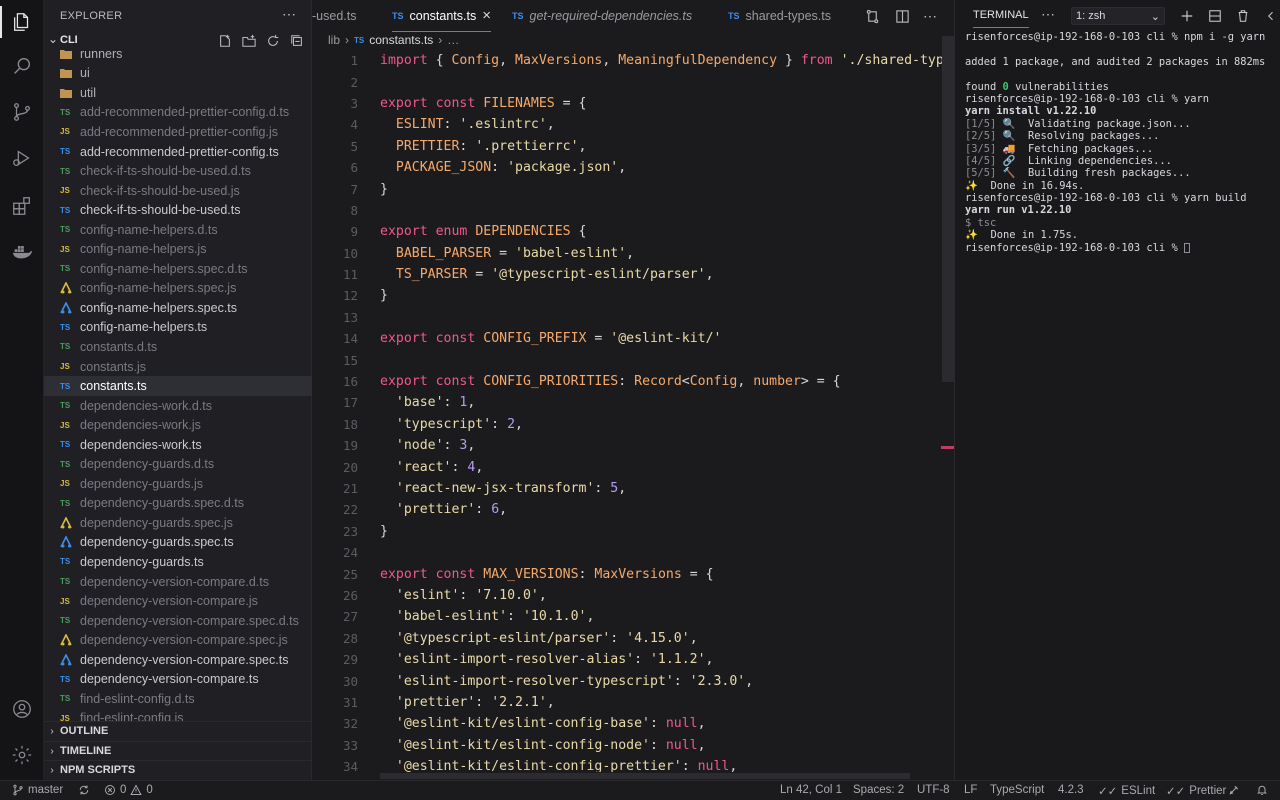 The width and height of the screenshot is (1280, 800). Describe the element at coordinates (178, 445) in the screenshot. I see `file-item: TS dependencies-work.ts` at that location.